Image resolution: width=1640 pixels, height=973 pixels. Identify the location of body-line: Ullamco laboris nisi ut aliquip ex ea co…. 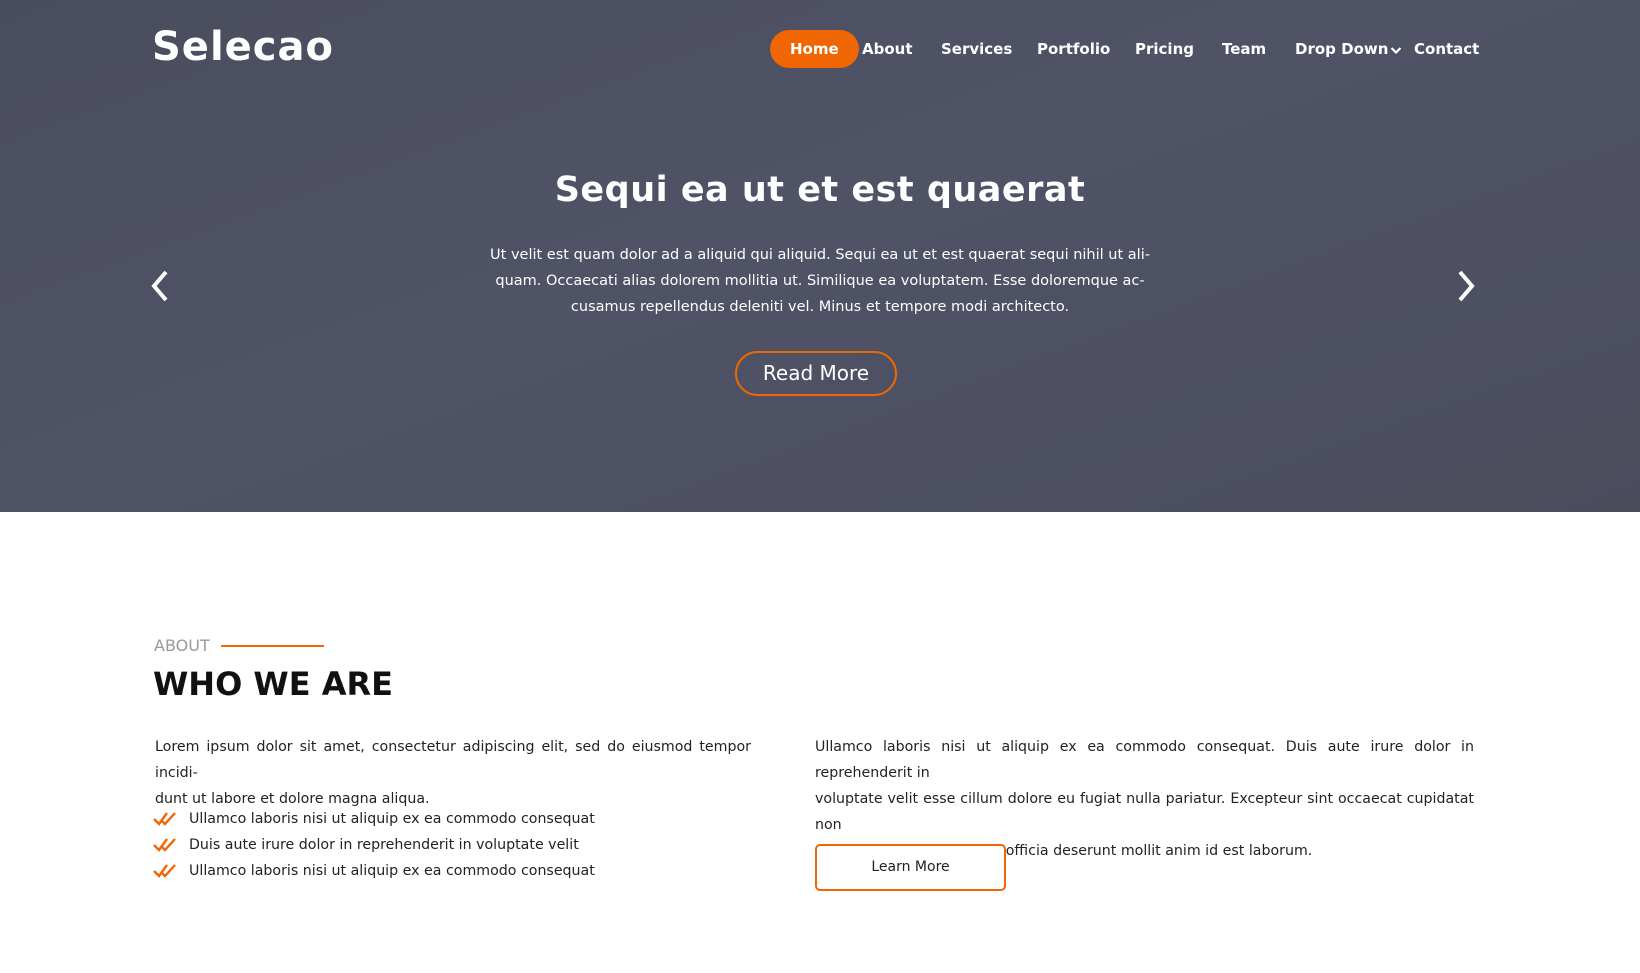
(1144, 760).